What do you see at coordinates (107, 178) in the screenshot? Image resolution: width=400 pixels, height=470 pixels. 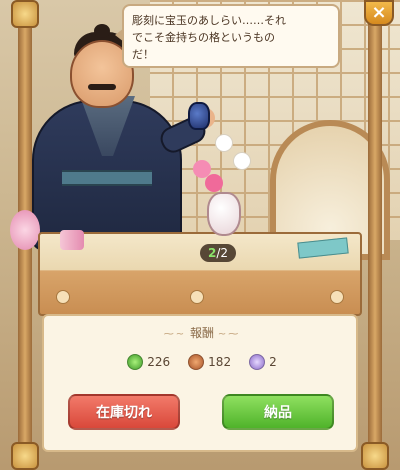 I see `character-belt` at bounding box center [107, 178].